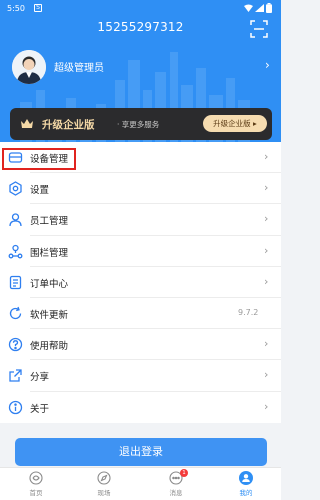 The image size is (320, 500). What do you see at coordinates (38, 8) in the screenshot?
I see `notification-icon: S` at bounding box center [38, 8].